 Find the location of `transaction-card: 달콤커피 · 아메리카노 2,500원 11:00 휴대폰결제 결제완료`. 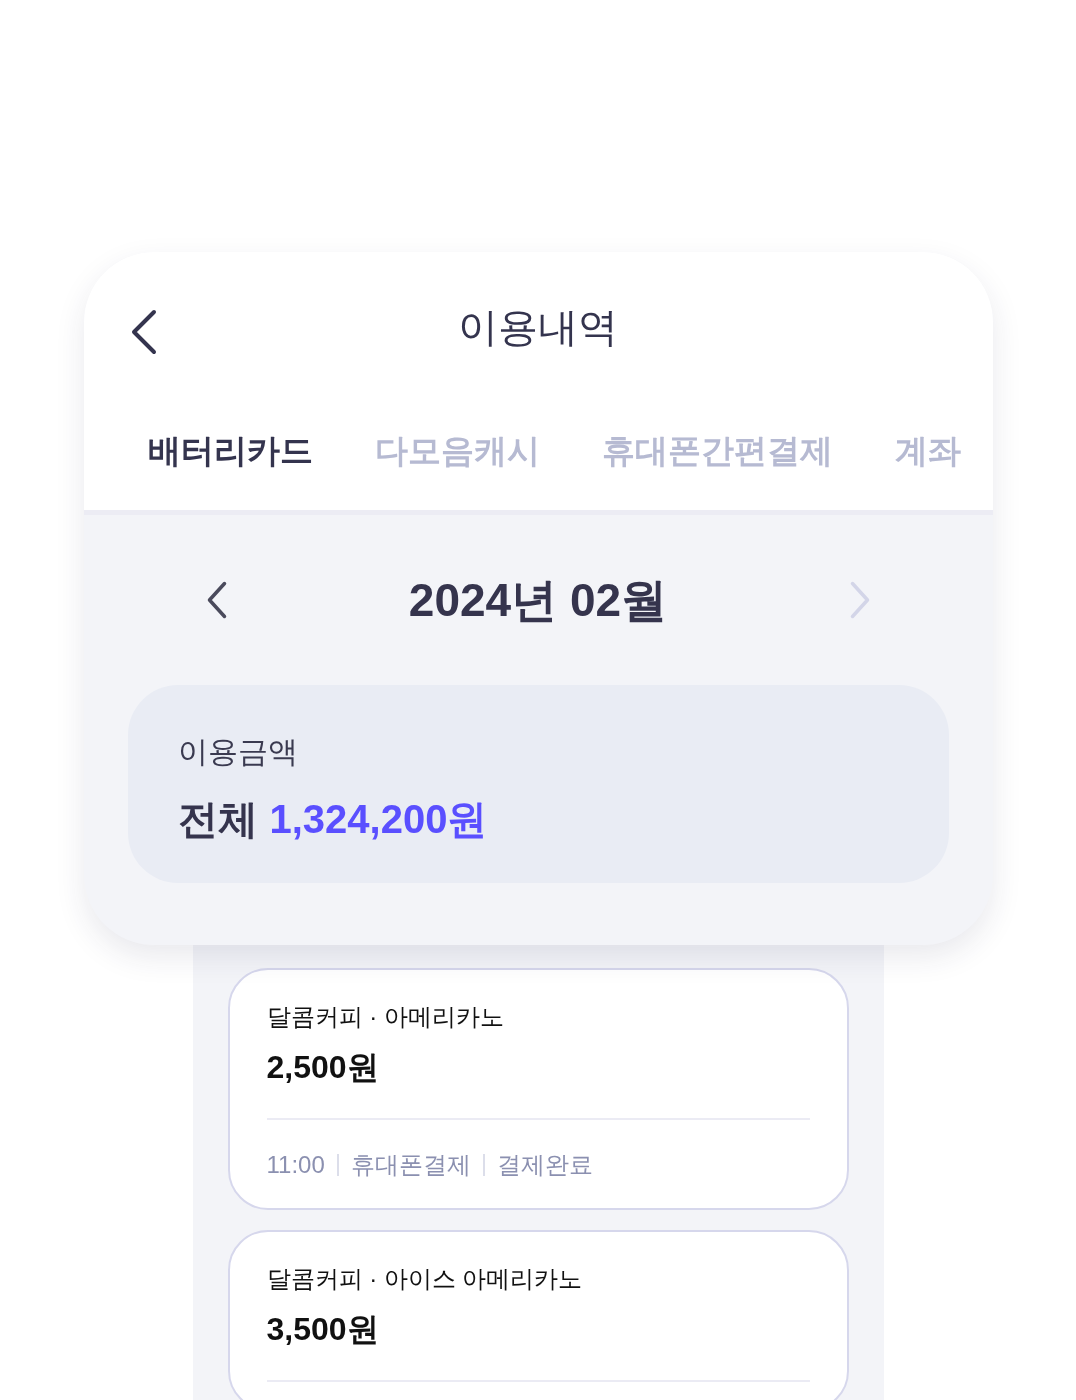

transaction-card: 달콤커피 · 아메리카노 2,500원 11:00 휴대폰결제 결제완료 is located at coordinates (538, 1089).